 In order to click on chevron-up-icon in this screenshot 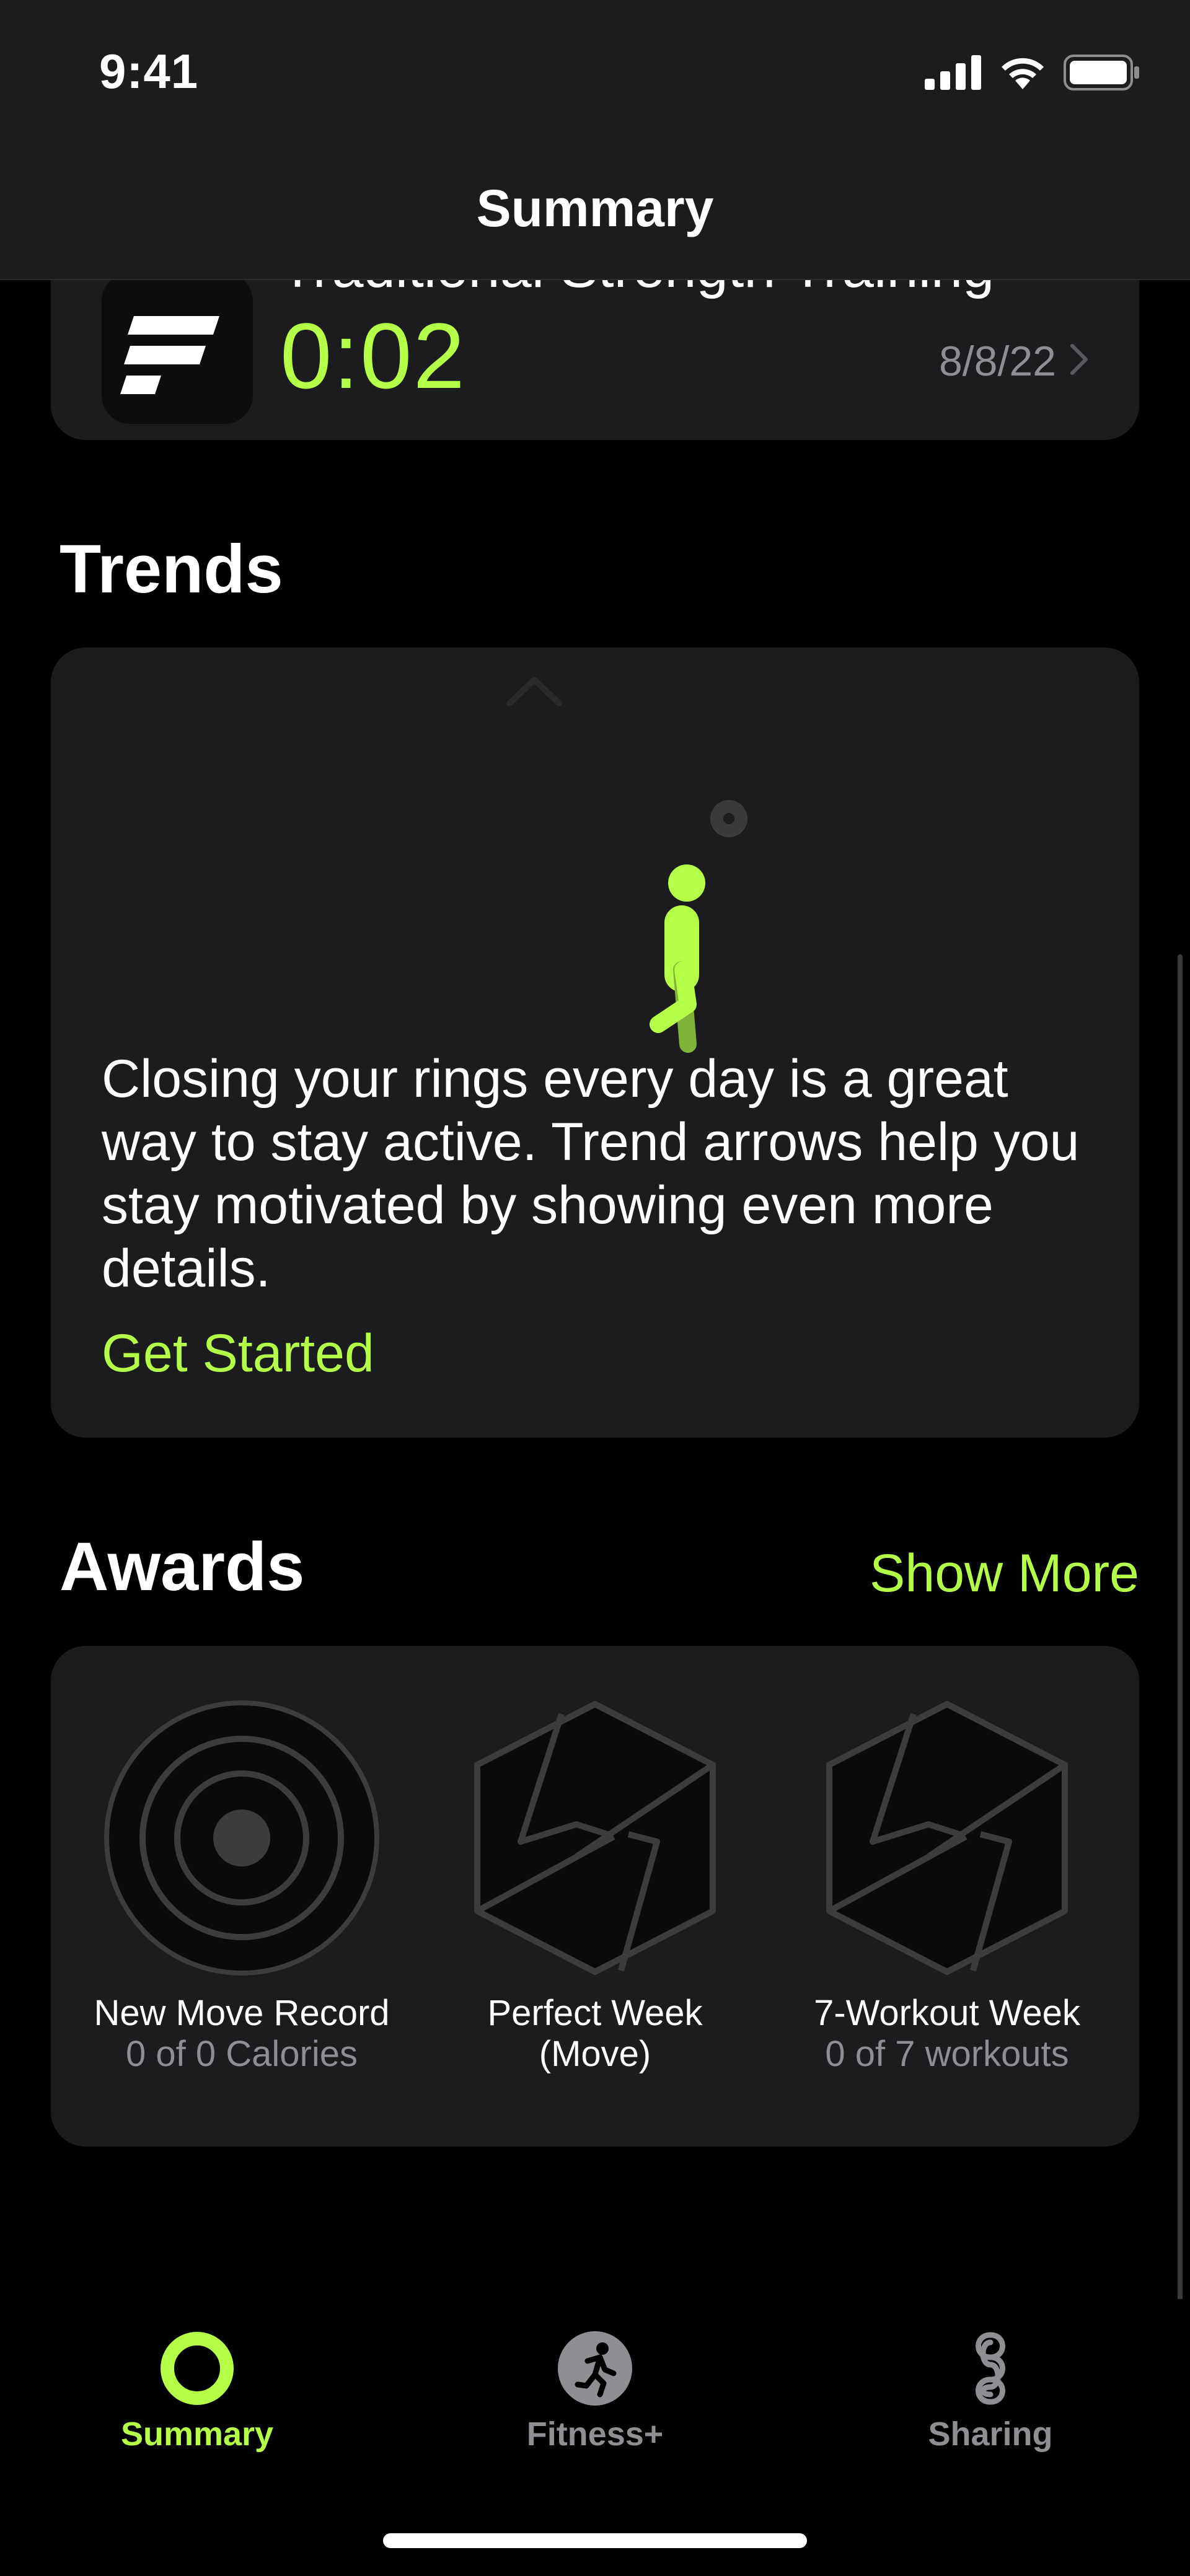, I will do `click(534, 693)`.